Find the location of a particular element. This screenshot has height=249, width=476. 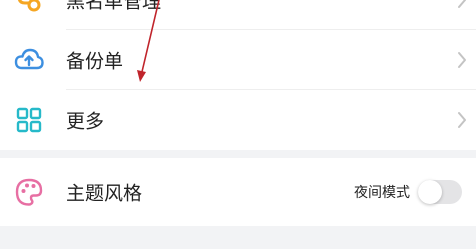

night-mode-label: 夜间模式 is located at coordinates (382, 193).